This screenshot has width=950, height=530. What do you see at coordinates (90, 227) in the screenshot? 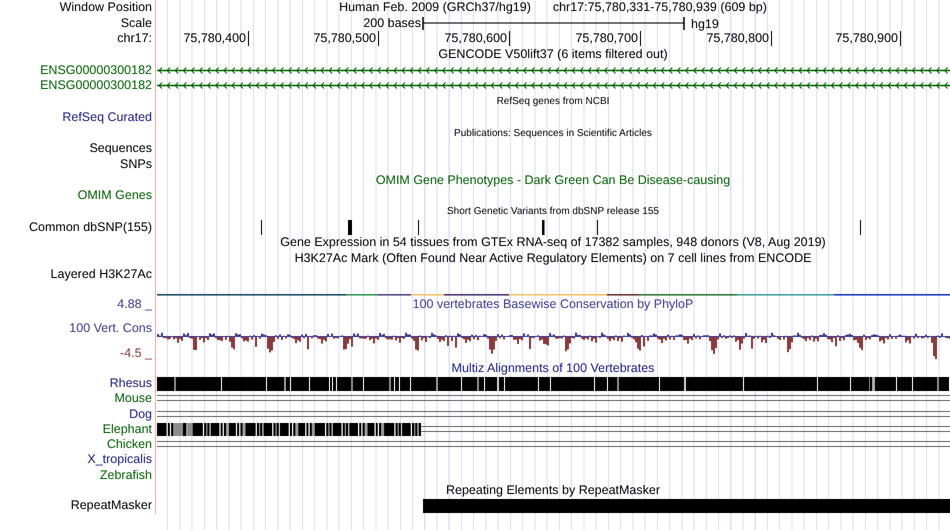
I see `track-label: Common dbSNP(155)` at bounding box center [90, 227].